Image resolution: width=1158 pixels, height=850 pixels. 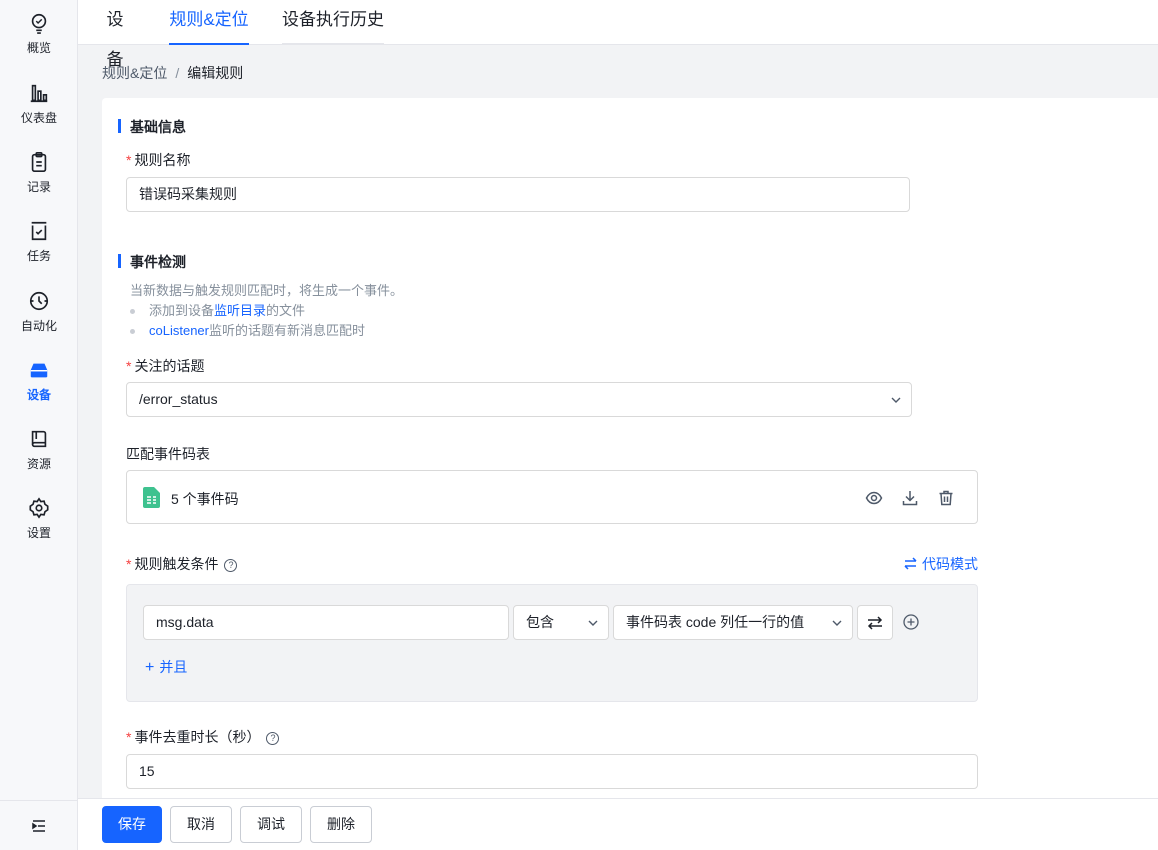 What do you see at coordinates (39, 508) in the screenshot?
I see `gear-icon` at bounding box center [39, 508].